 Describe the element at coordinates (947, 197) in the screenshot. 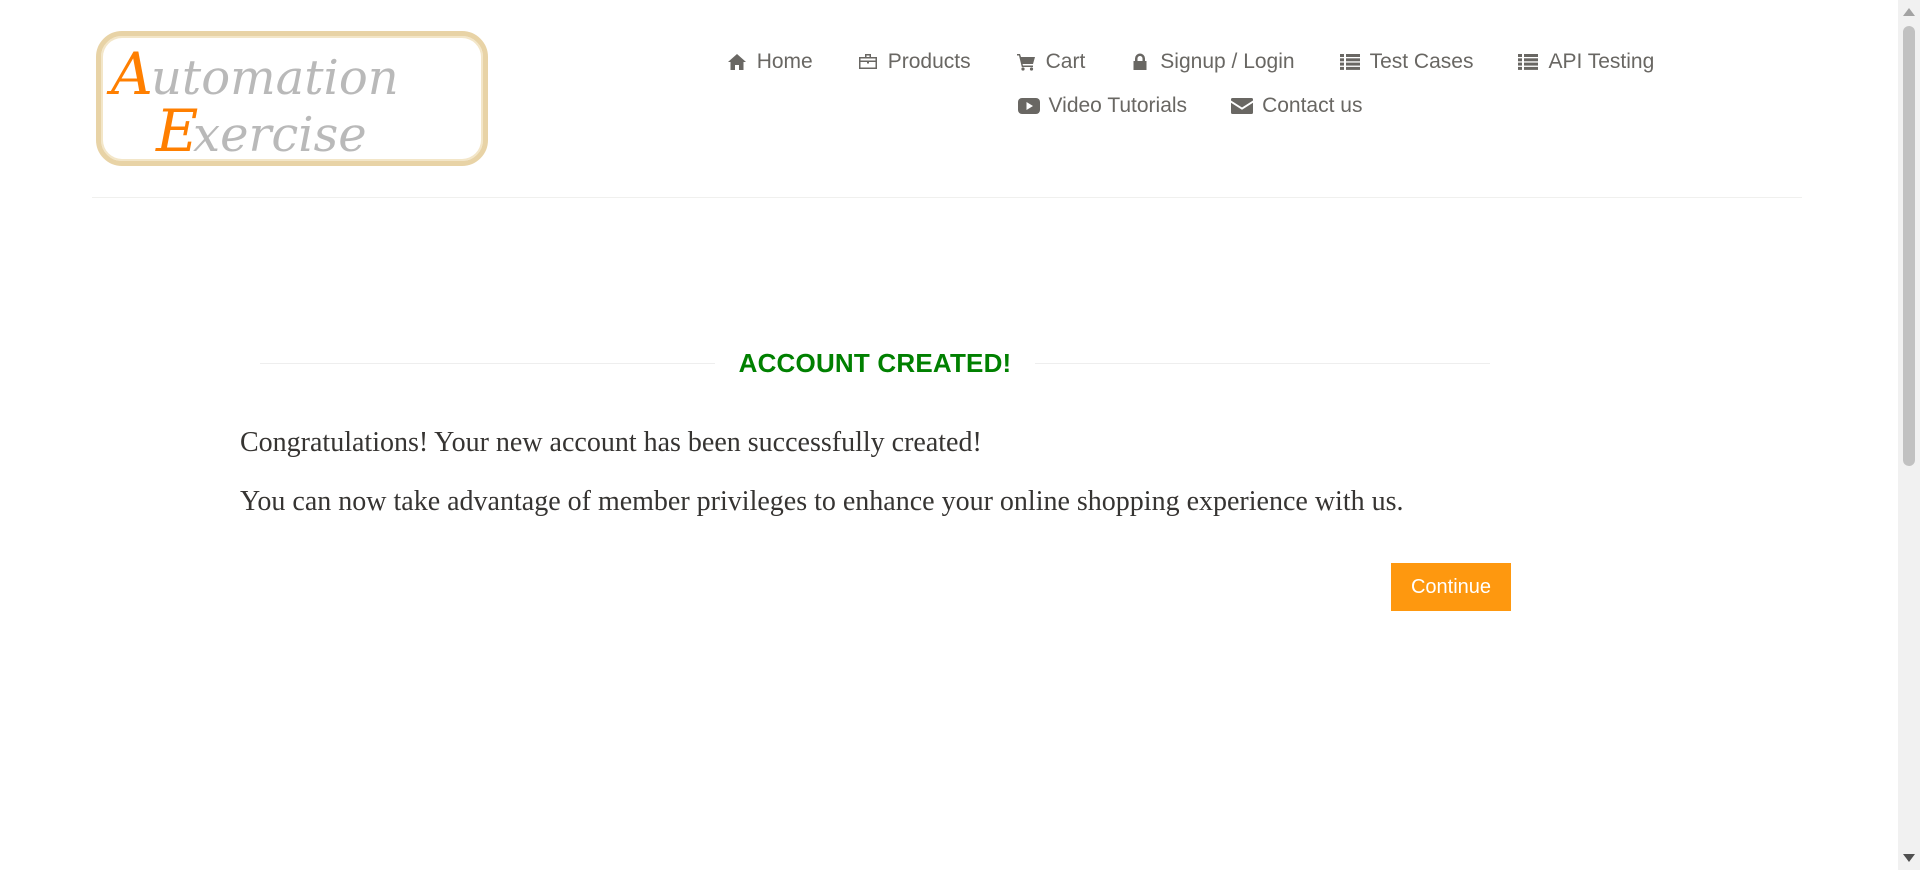

I see `header-divider` at that location.